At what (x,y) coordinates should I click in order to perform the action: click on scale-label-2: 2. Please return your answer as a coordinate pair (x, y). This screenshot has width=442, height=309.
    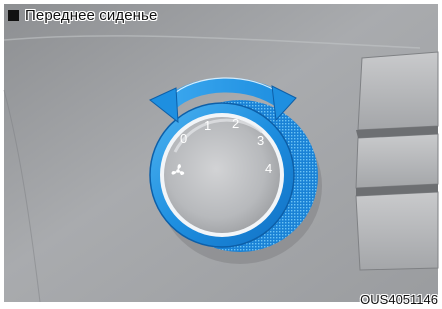
    Looking at the image, I should click on (235, 123).